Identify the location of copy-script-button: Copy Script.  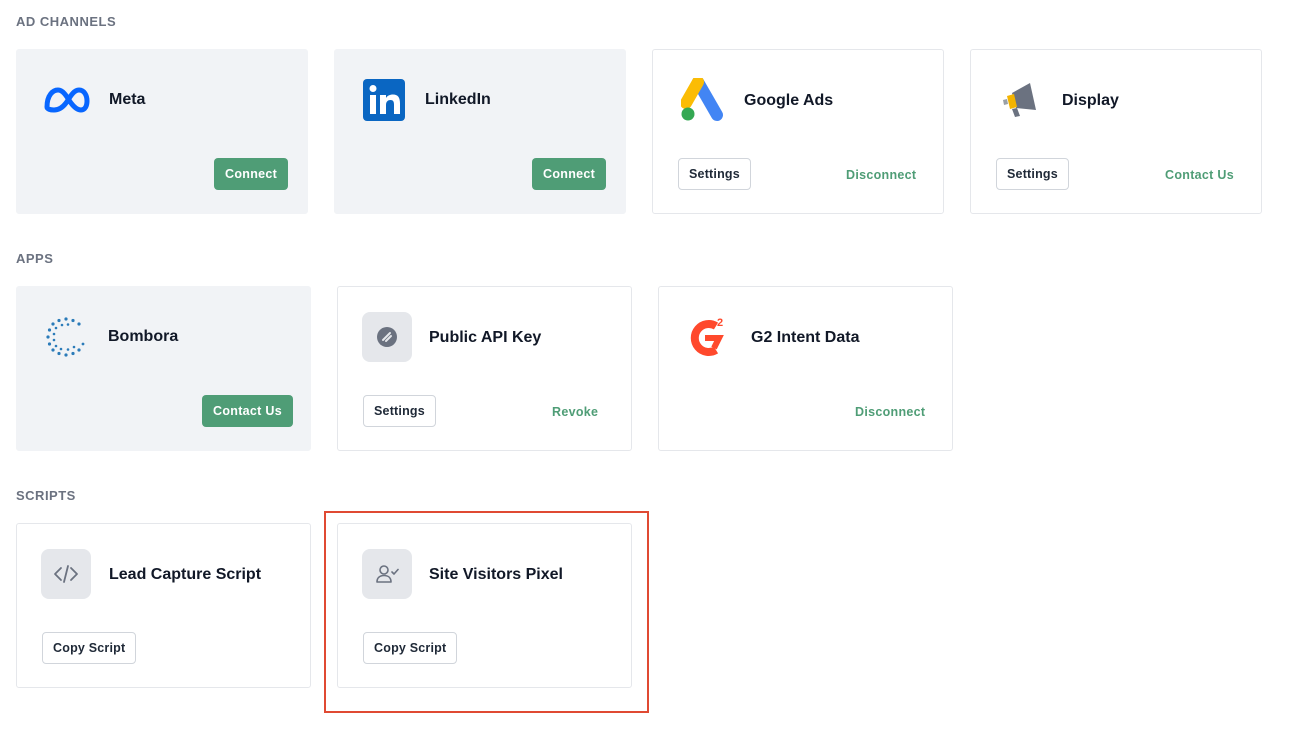
(89, 648).